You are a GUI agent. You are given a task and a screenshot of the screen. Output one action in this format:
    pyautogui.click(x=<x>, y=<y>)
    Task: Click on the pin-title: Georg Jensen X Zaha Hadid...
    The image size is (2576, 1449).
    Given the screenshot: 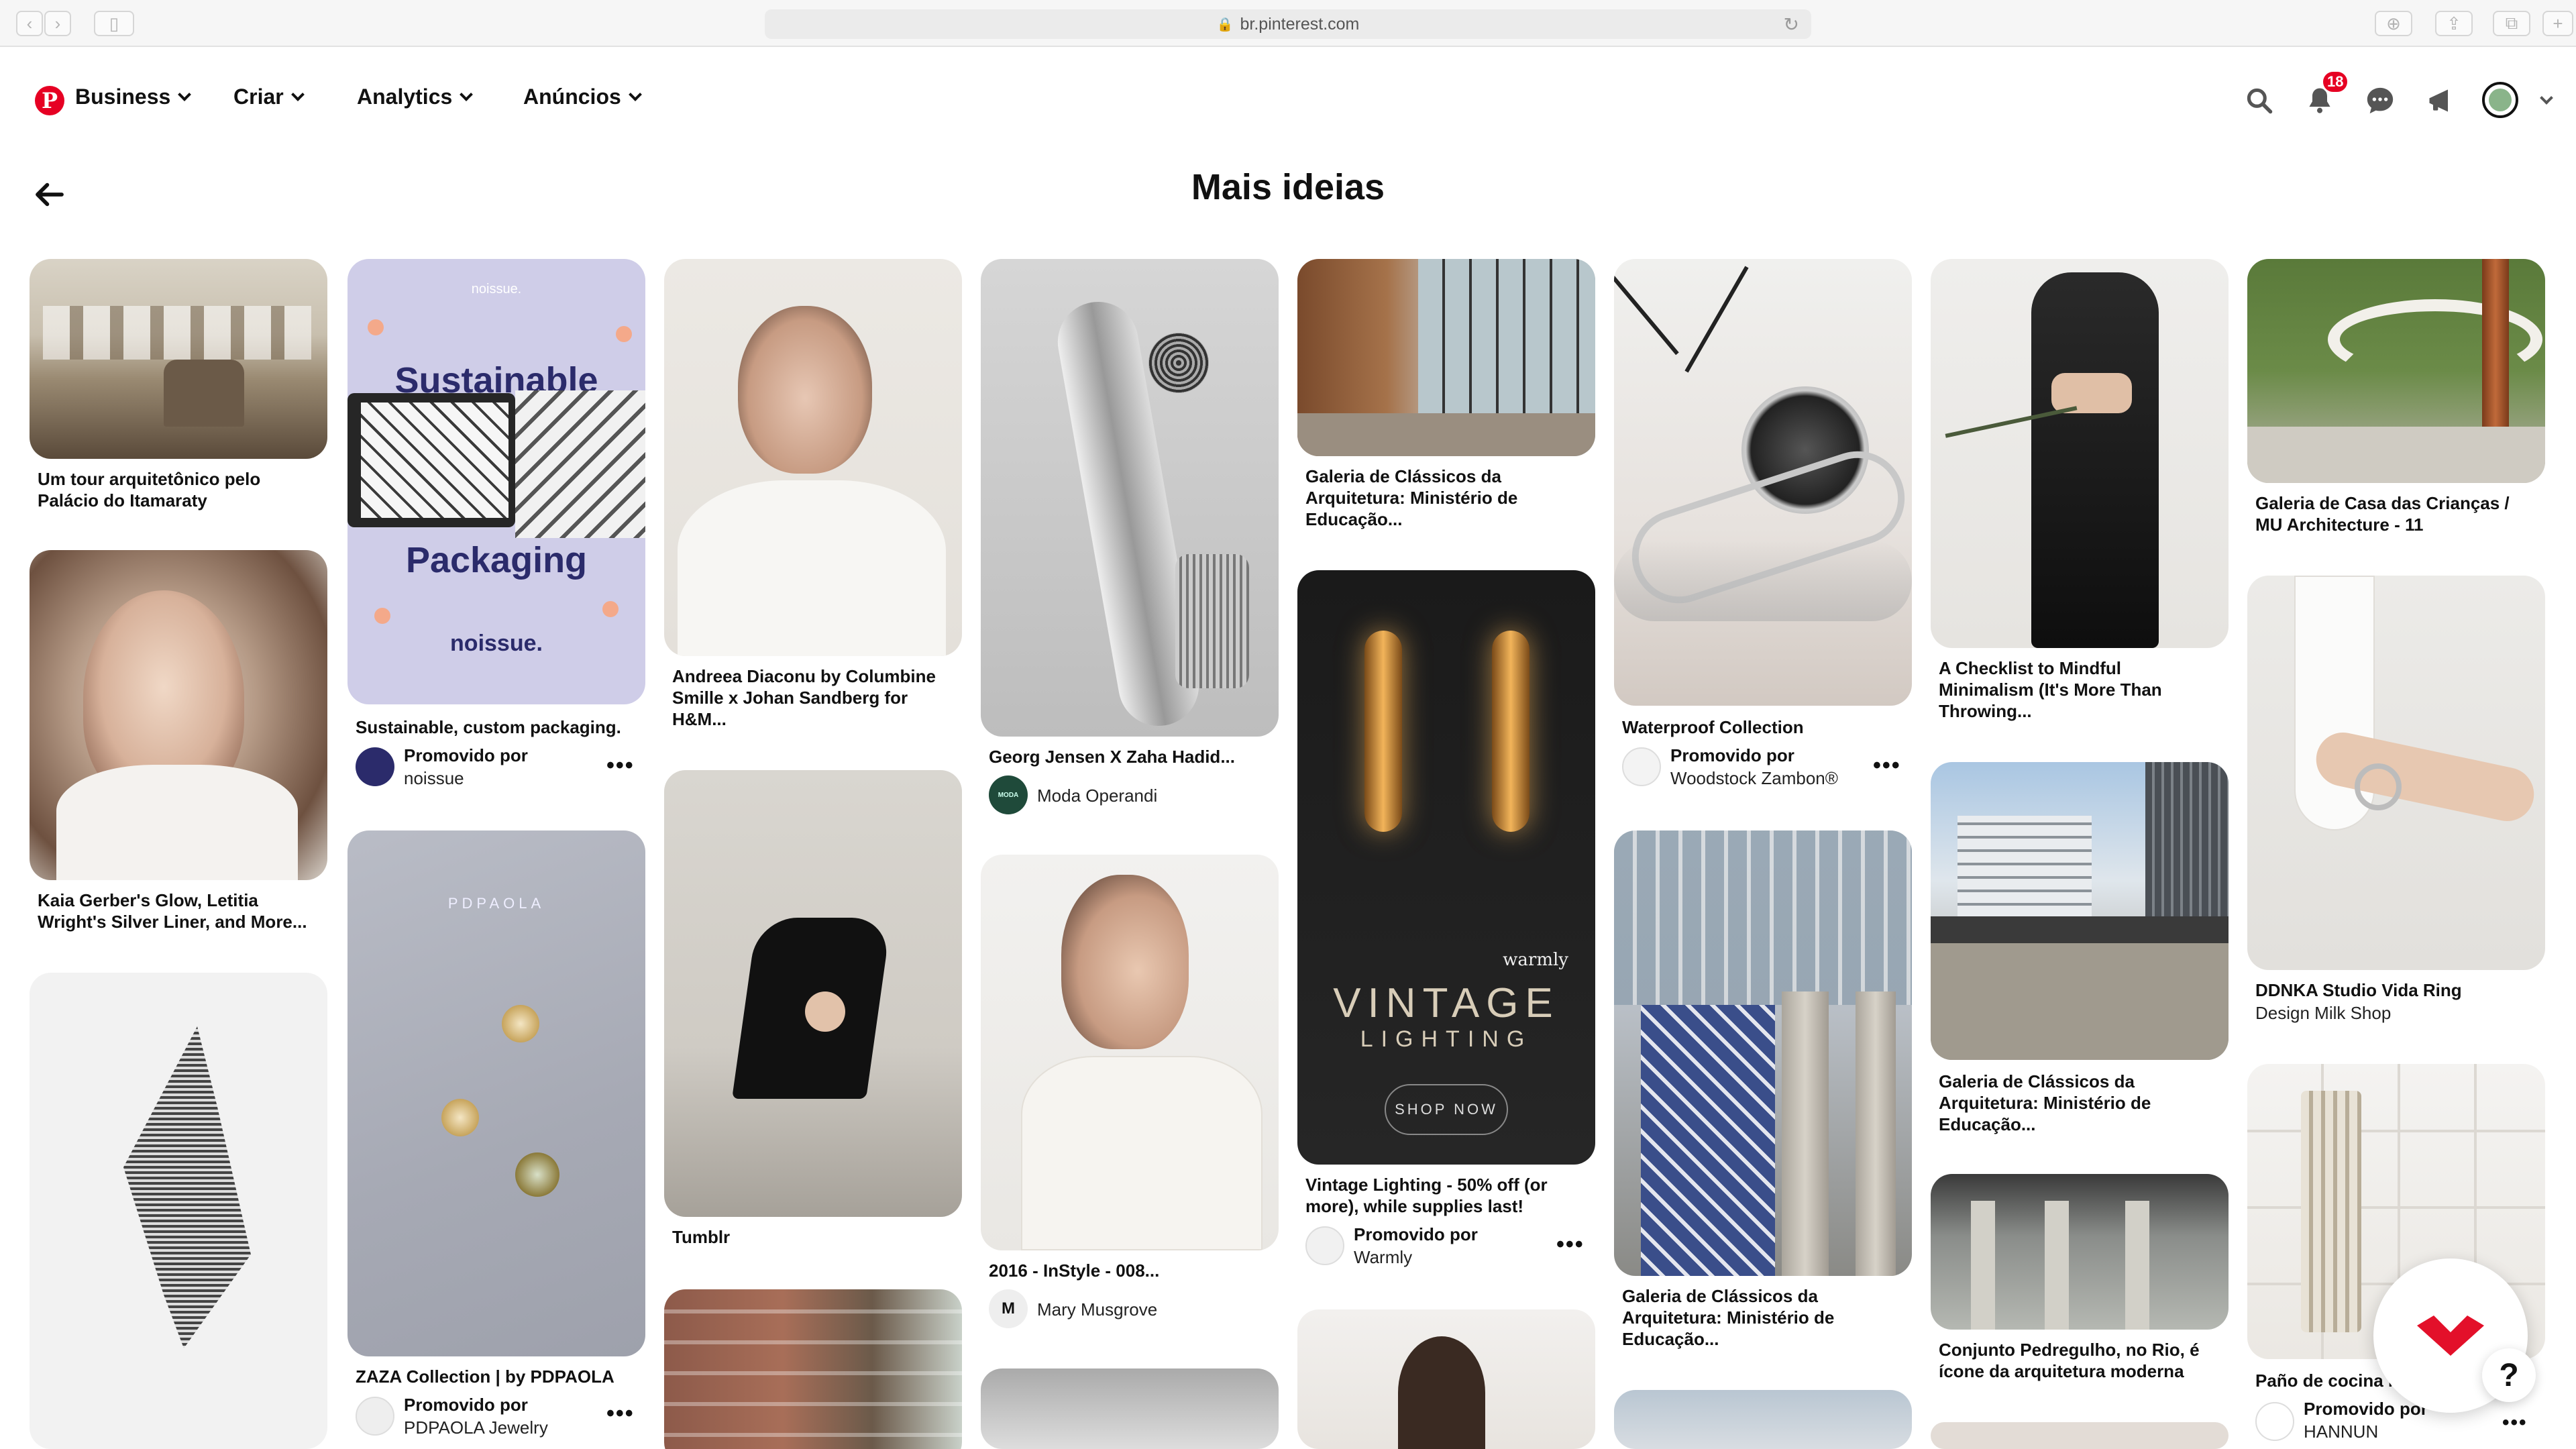 What is the action you would take?
    pyautogui.click(x=1112, y=757)
    